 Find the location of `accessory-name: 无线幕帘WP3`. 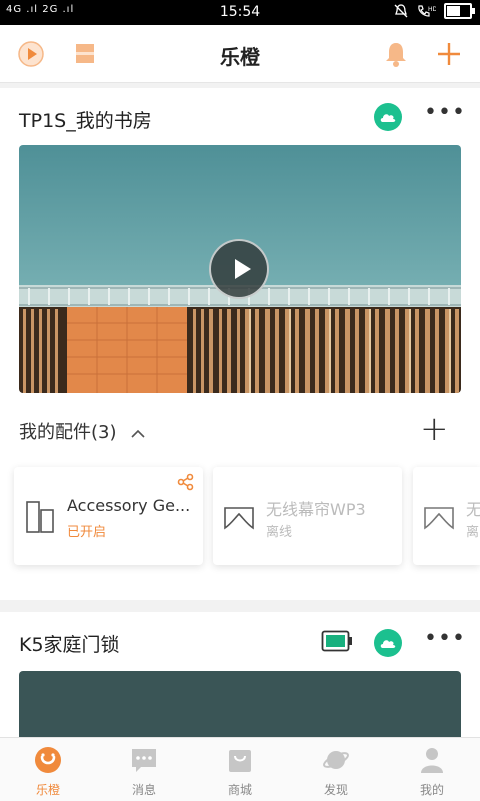

accessory-name: 无线幕帘WP3 is located at coordinates (316, 509).